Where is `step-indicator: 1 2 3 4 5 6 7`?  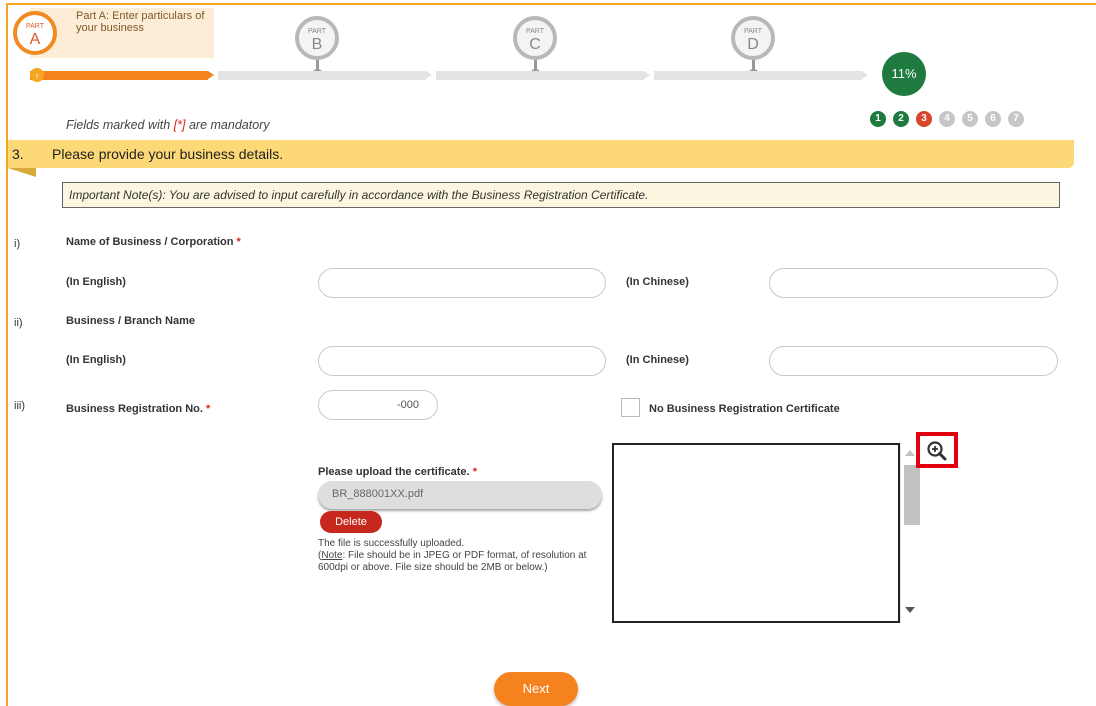 step-indicator: 1 2 3 4 5 6 7 is located at coordinates (947, 119).